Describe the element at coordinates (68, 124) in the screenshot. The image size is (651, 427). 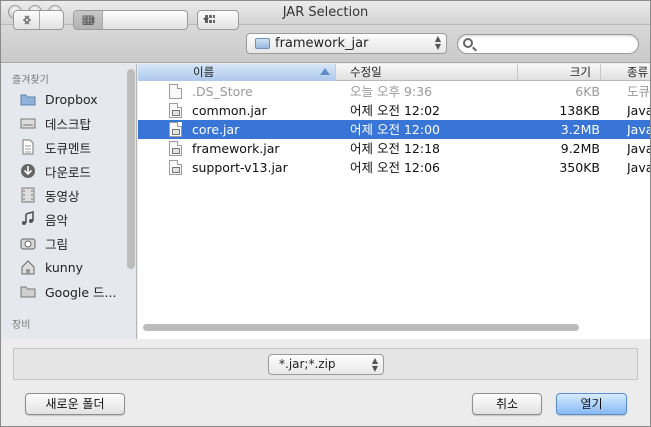
I see `sidebar-item-label: 데스크탑` at that location.